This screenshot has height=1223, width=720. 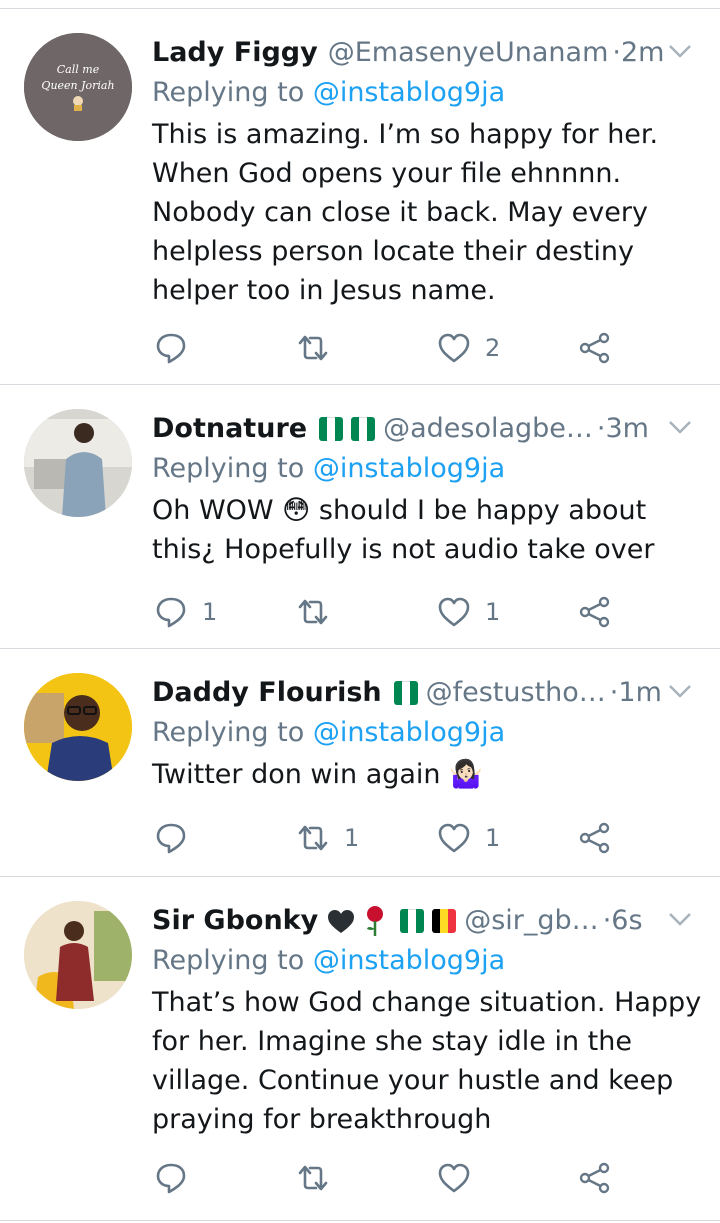 I want to click on tweet-header: Lady Figgy @EmasenyeUnanam · 2m, so click(x=427, y=53).